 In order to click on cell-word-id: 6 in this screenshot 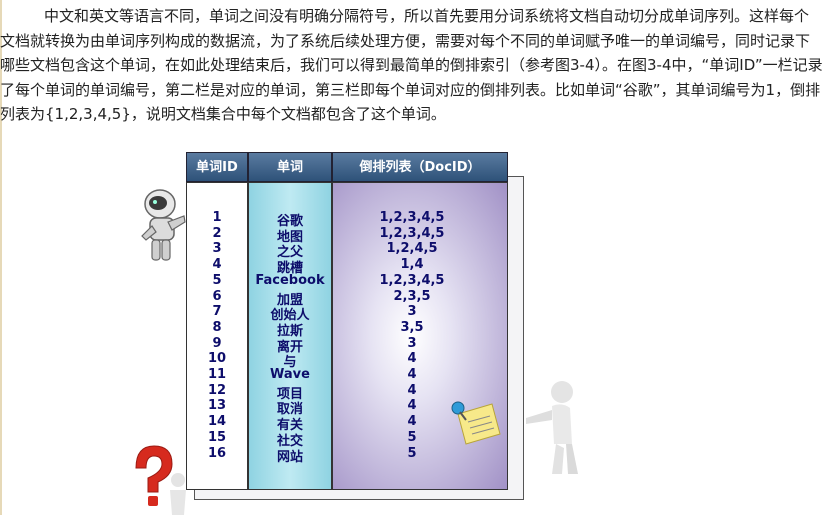, I will do `click(217, 296)`.